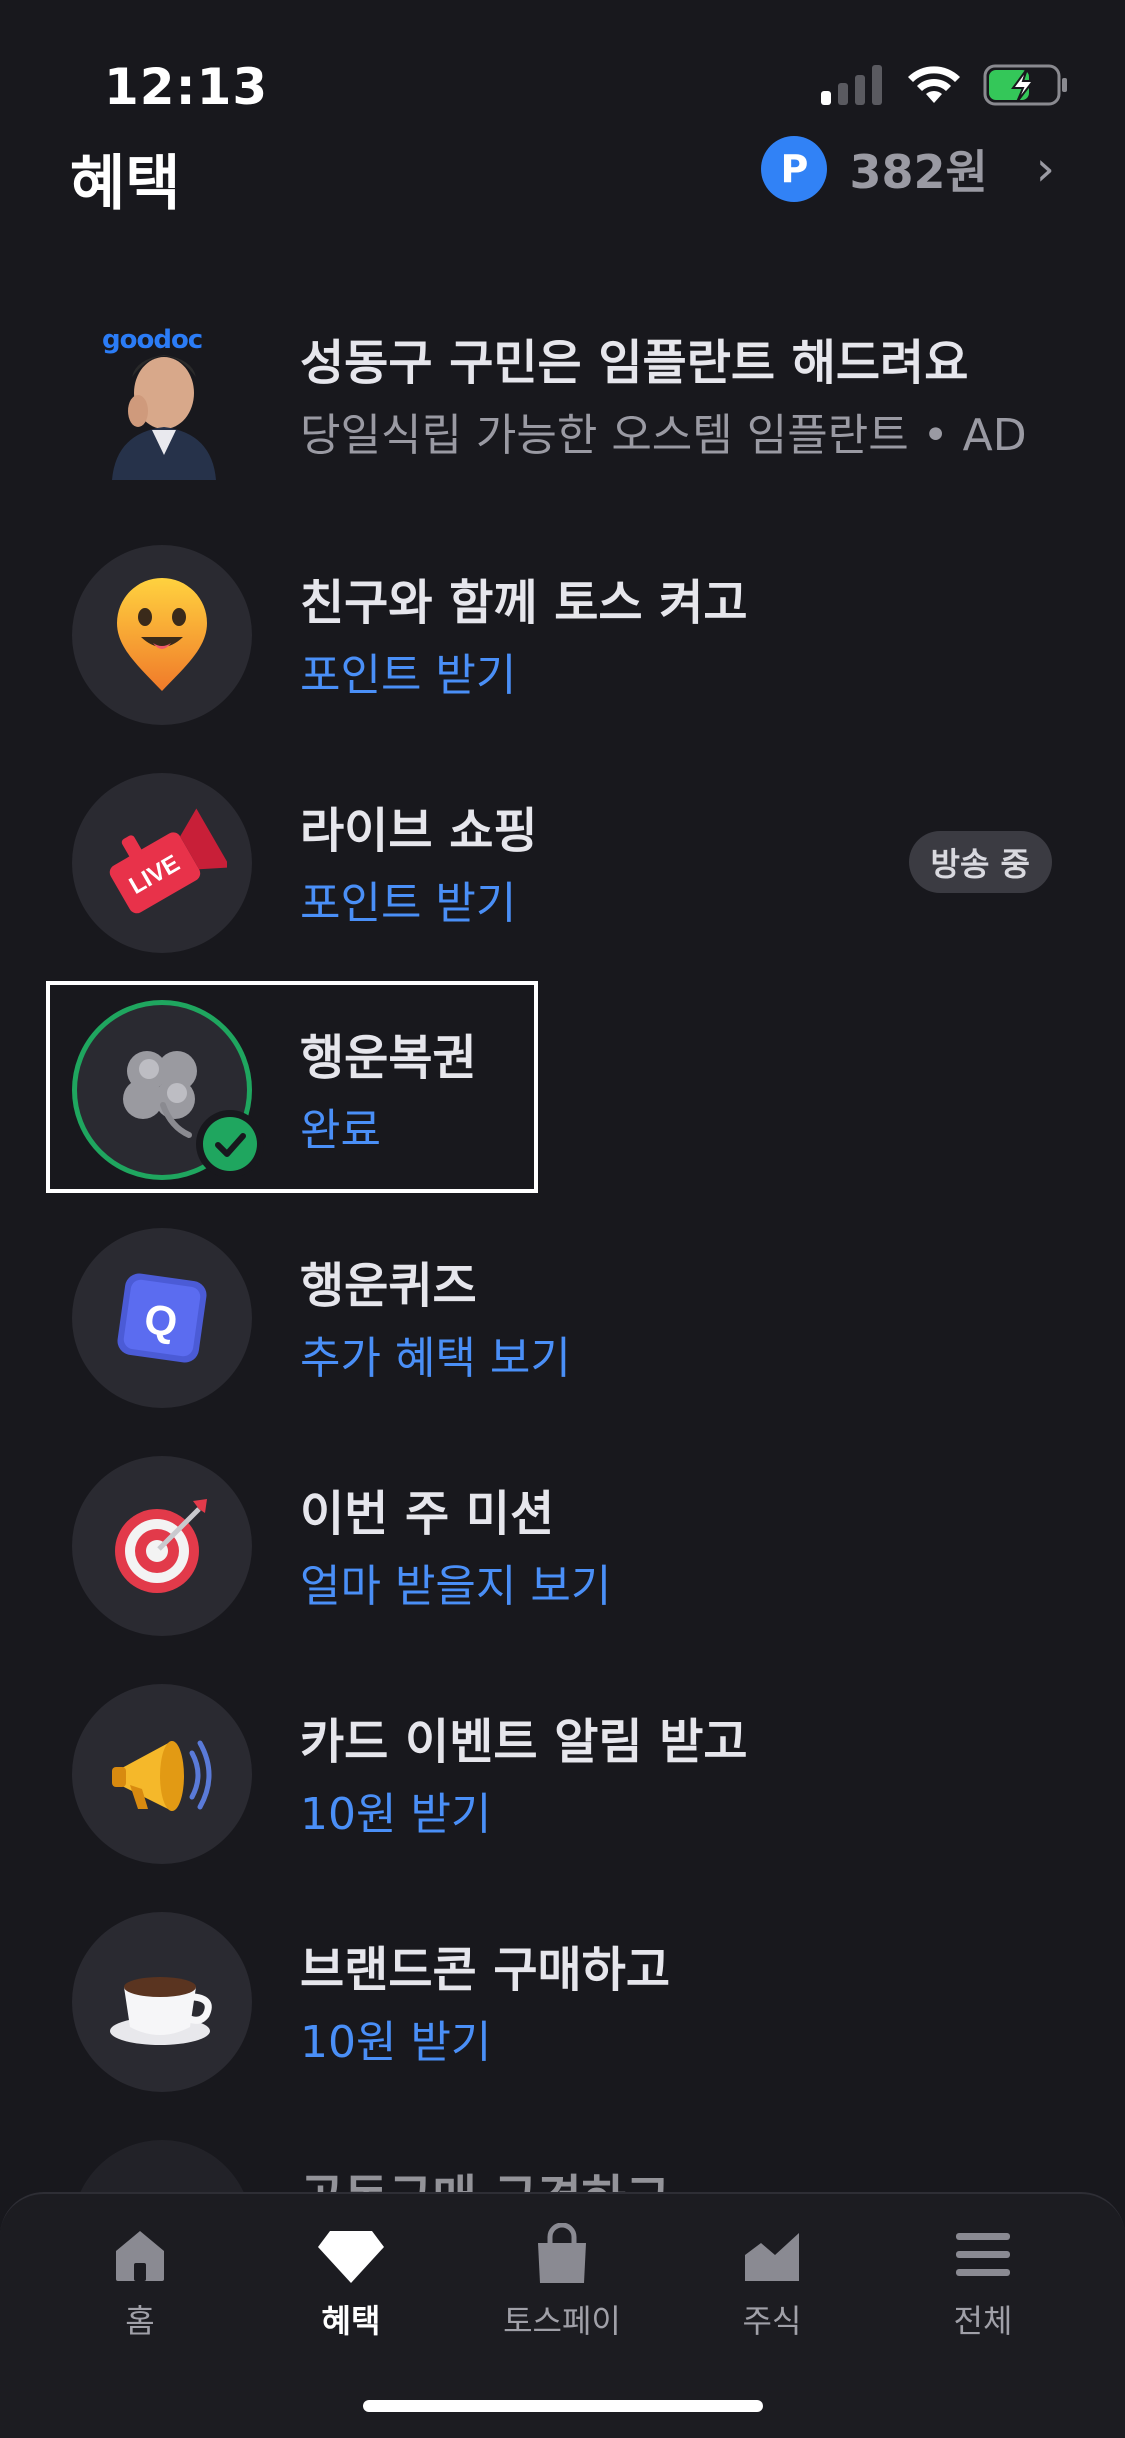 The image size is (1125, 2438). What do you see at coordinates (567, 1318) in the screenshot?
I see `list-item-lucky-quiz: Q 행운퀴즈 추가 혜택 보기` at bounding box center [567, 1318].